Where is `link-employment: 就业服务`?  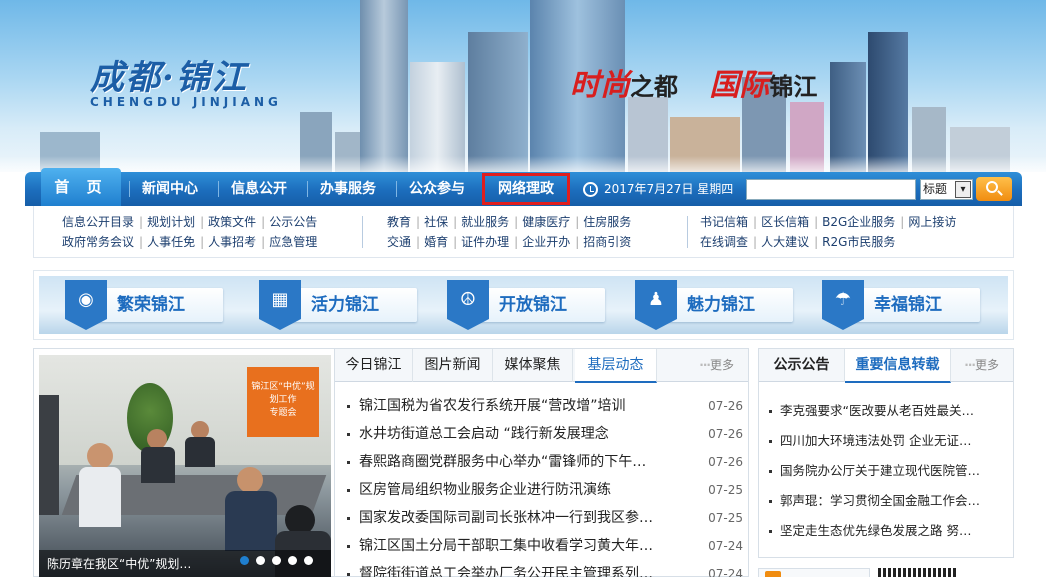
link-employment: 就业服务 is located at coordinates (489, 222).